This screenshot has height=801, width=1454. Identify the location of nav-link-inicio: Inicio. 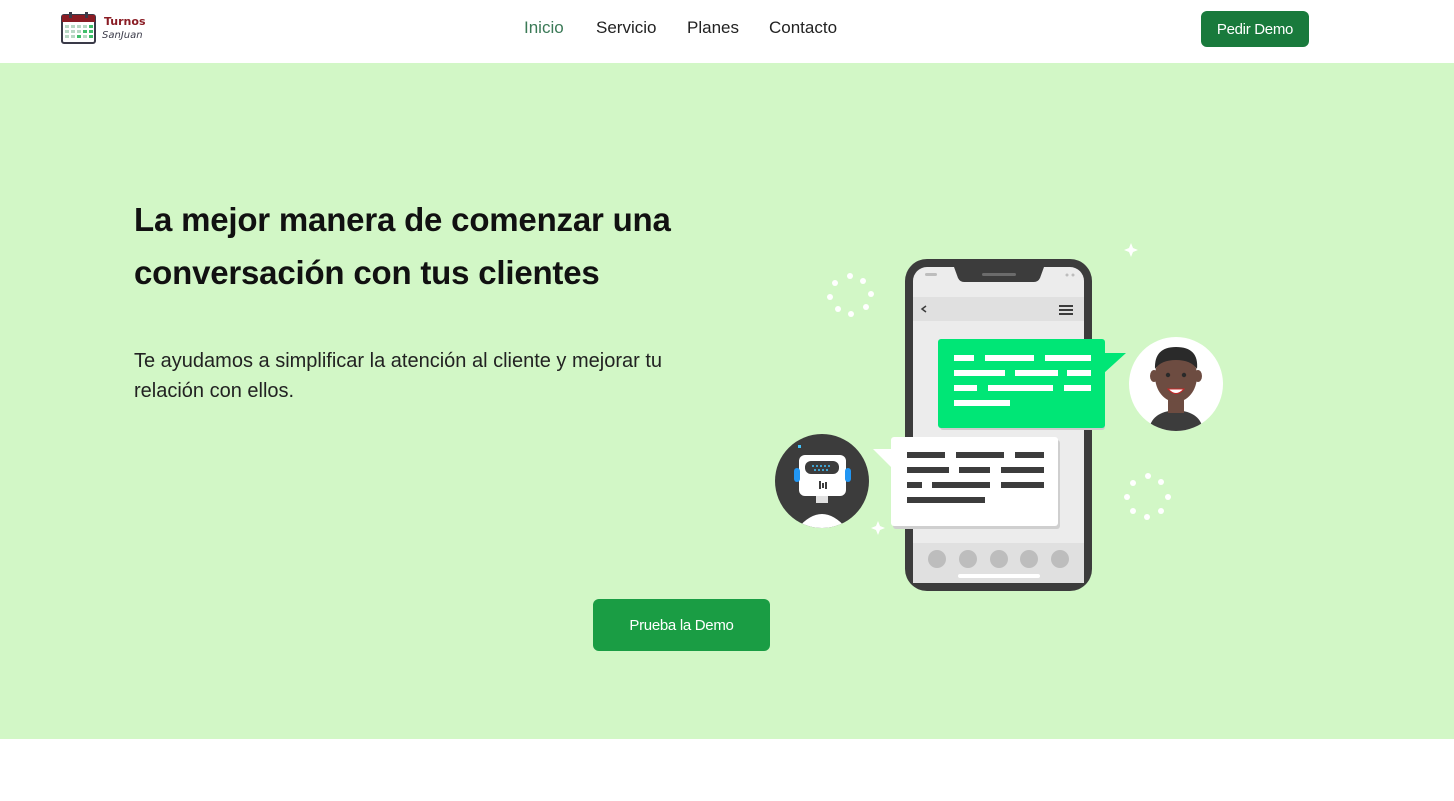
(544, 28).